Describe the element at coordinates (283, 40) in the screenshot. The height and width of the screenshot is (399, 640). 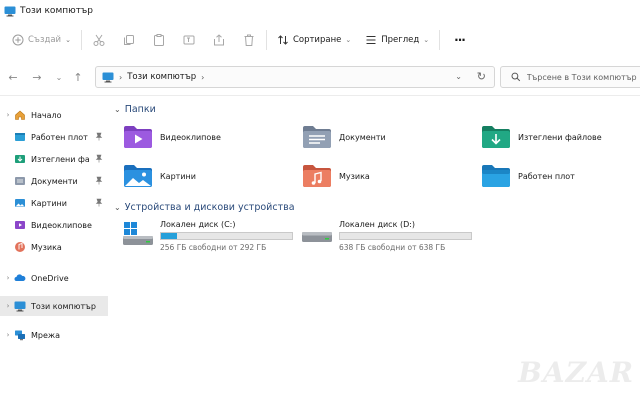
I see `sort-arrows-icon` at that location.